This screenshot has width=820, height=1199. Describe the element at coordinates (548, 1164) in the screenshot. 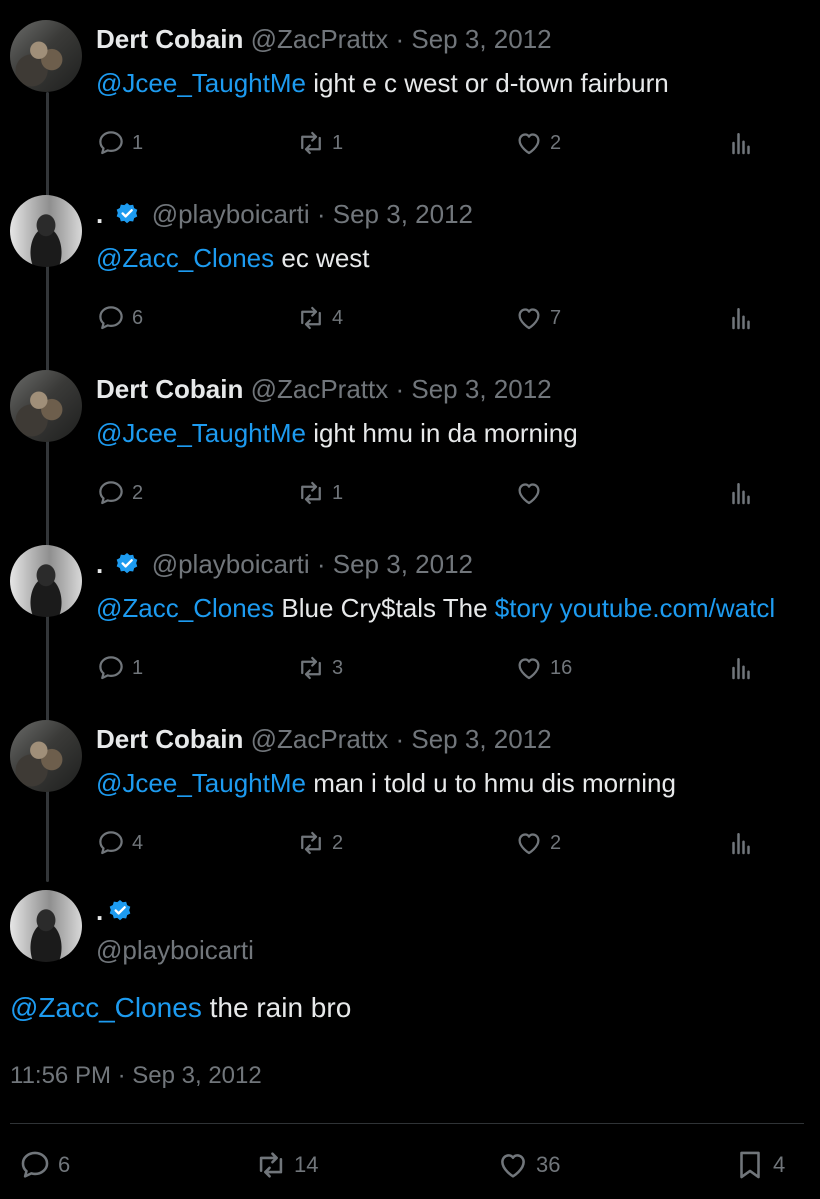

I see `like-count: 36` at that location.